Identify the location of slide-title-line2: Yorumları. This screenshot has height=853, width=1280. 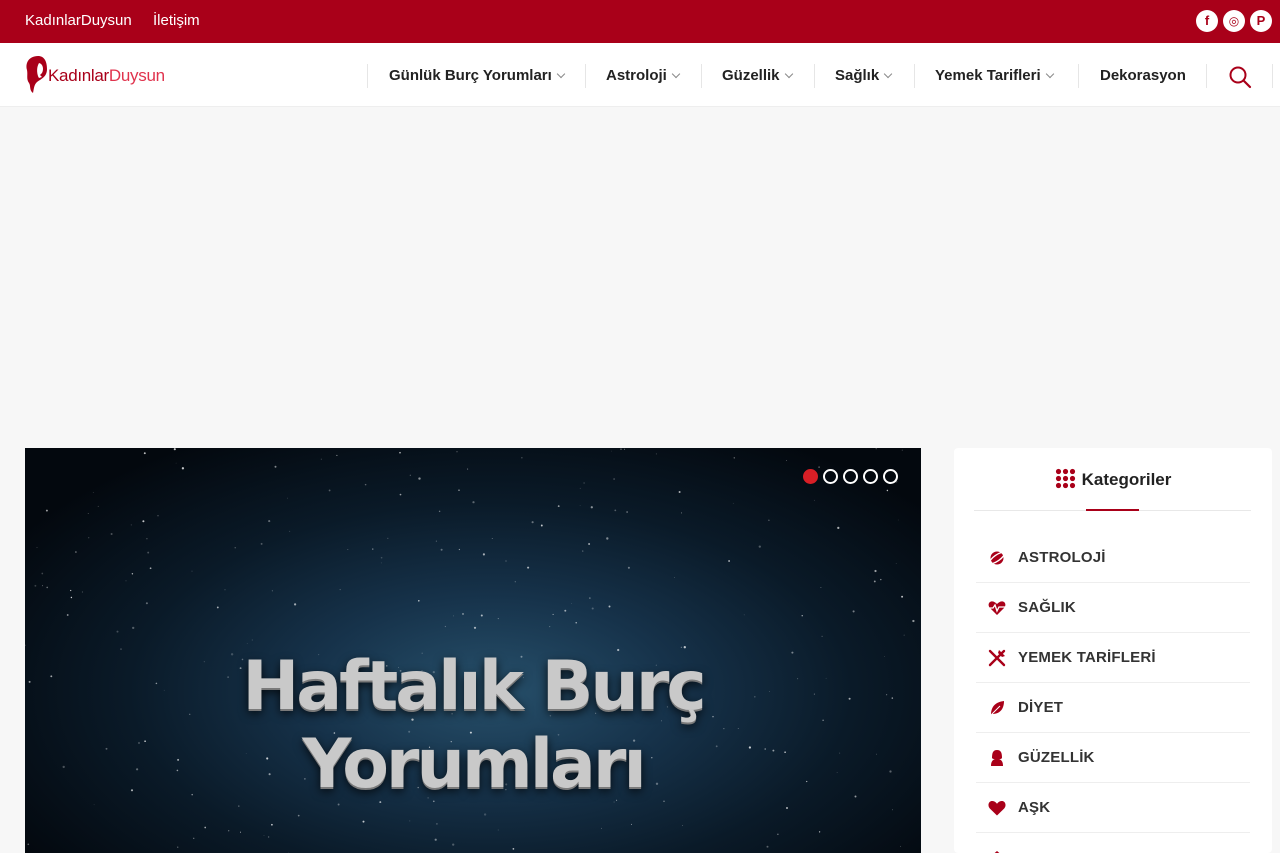
(474, 764).